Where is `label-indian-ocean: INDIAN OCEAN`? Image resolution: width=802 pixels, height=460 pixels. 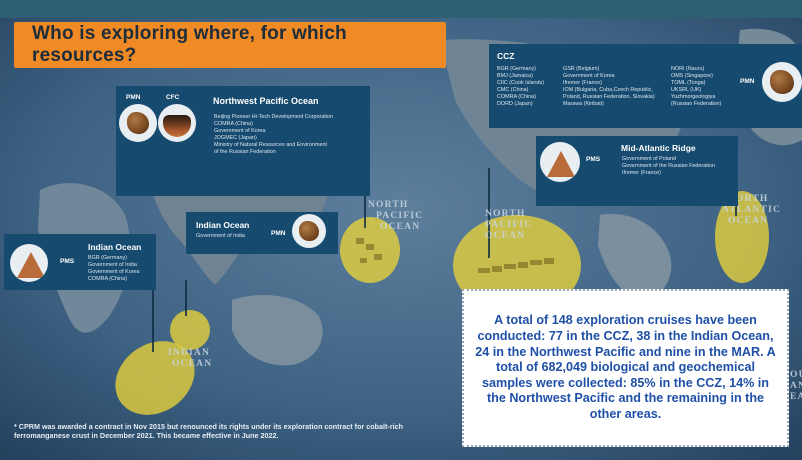 label-indian-ocean: INDIAN OCEAN is located at coordinates (190, 358).